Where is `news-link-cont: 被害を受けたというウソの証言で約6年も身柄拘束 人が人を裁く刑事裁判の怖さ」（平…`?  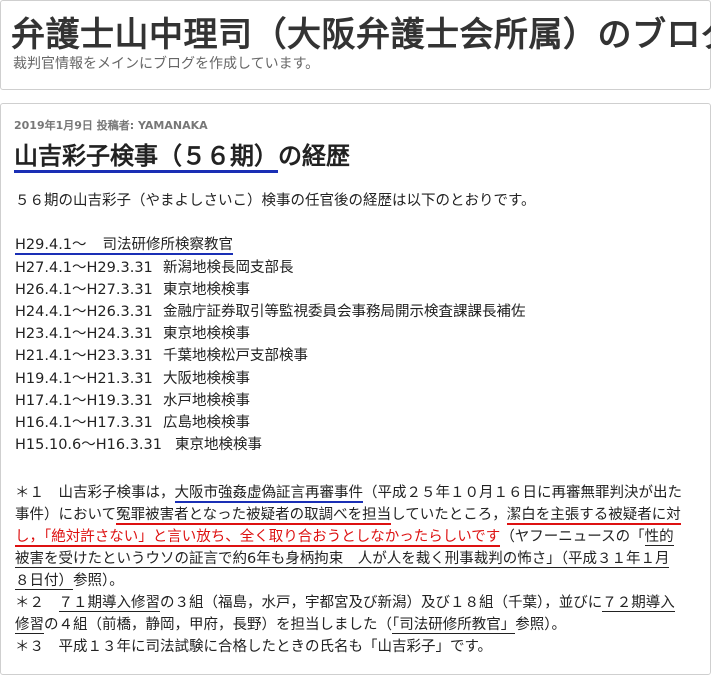 news-link-cont: 被害を受けたというウソの証言で約6年も身柄拘束 人が人を裁く刑事裁判の怖さ」（平… is located at coordinates (342, 559).